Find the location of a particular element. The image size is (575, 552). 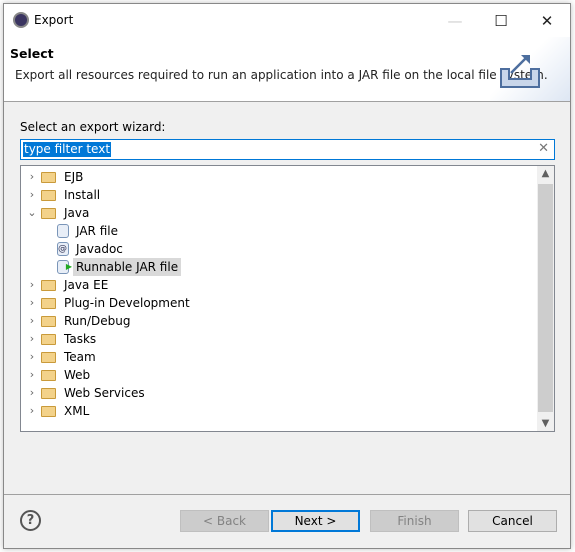

tree-item-java: ⌄ Java is located at coordinates (58, 213).